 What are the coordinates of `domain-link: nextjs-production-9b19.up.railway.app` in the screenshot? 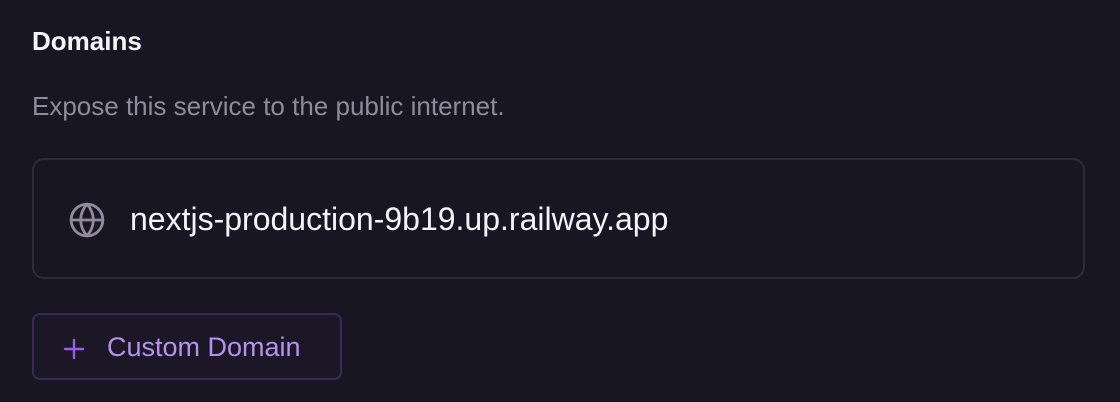 It's located at (399, 219).